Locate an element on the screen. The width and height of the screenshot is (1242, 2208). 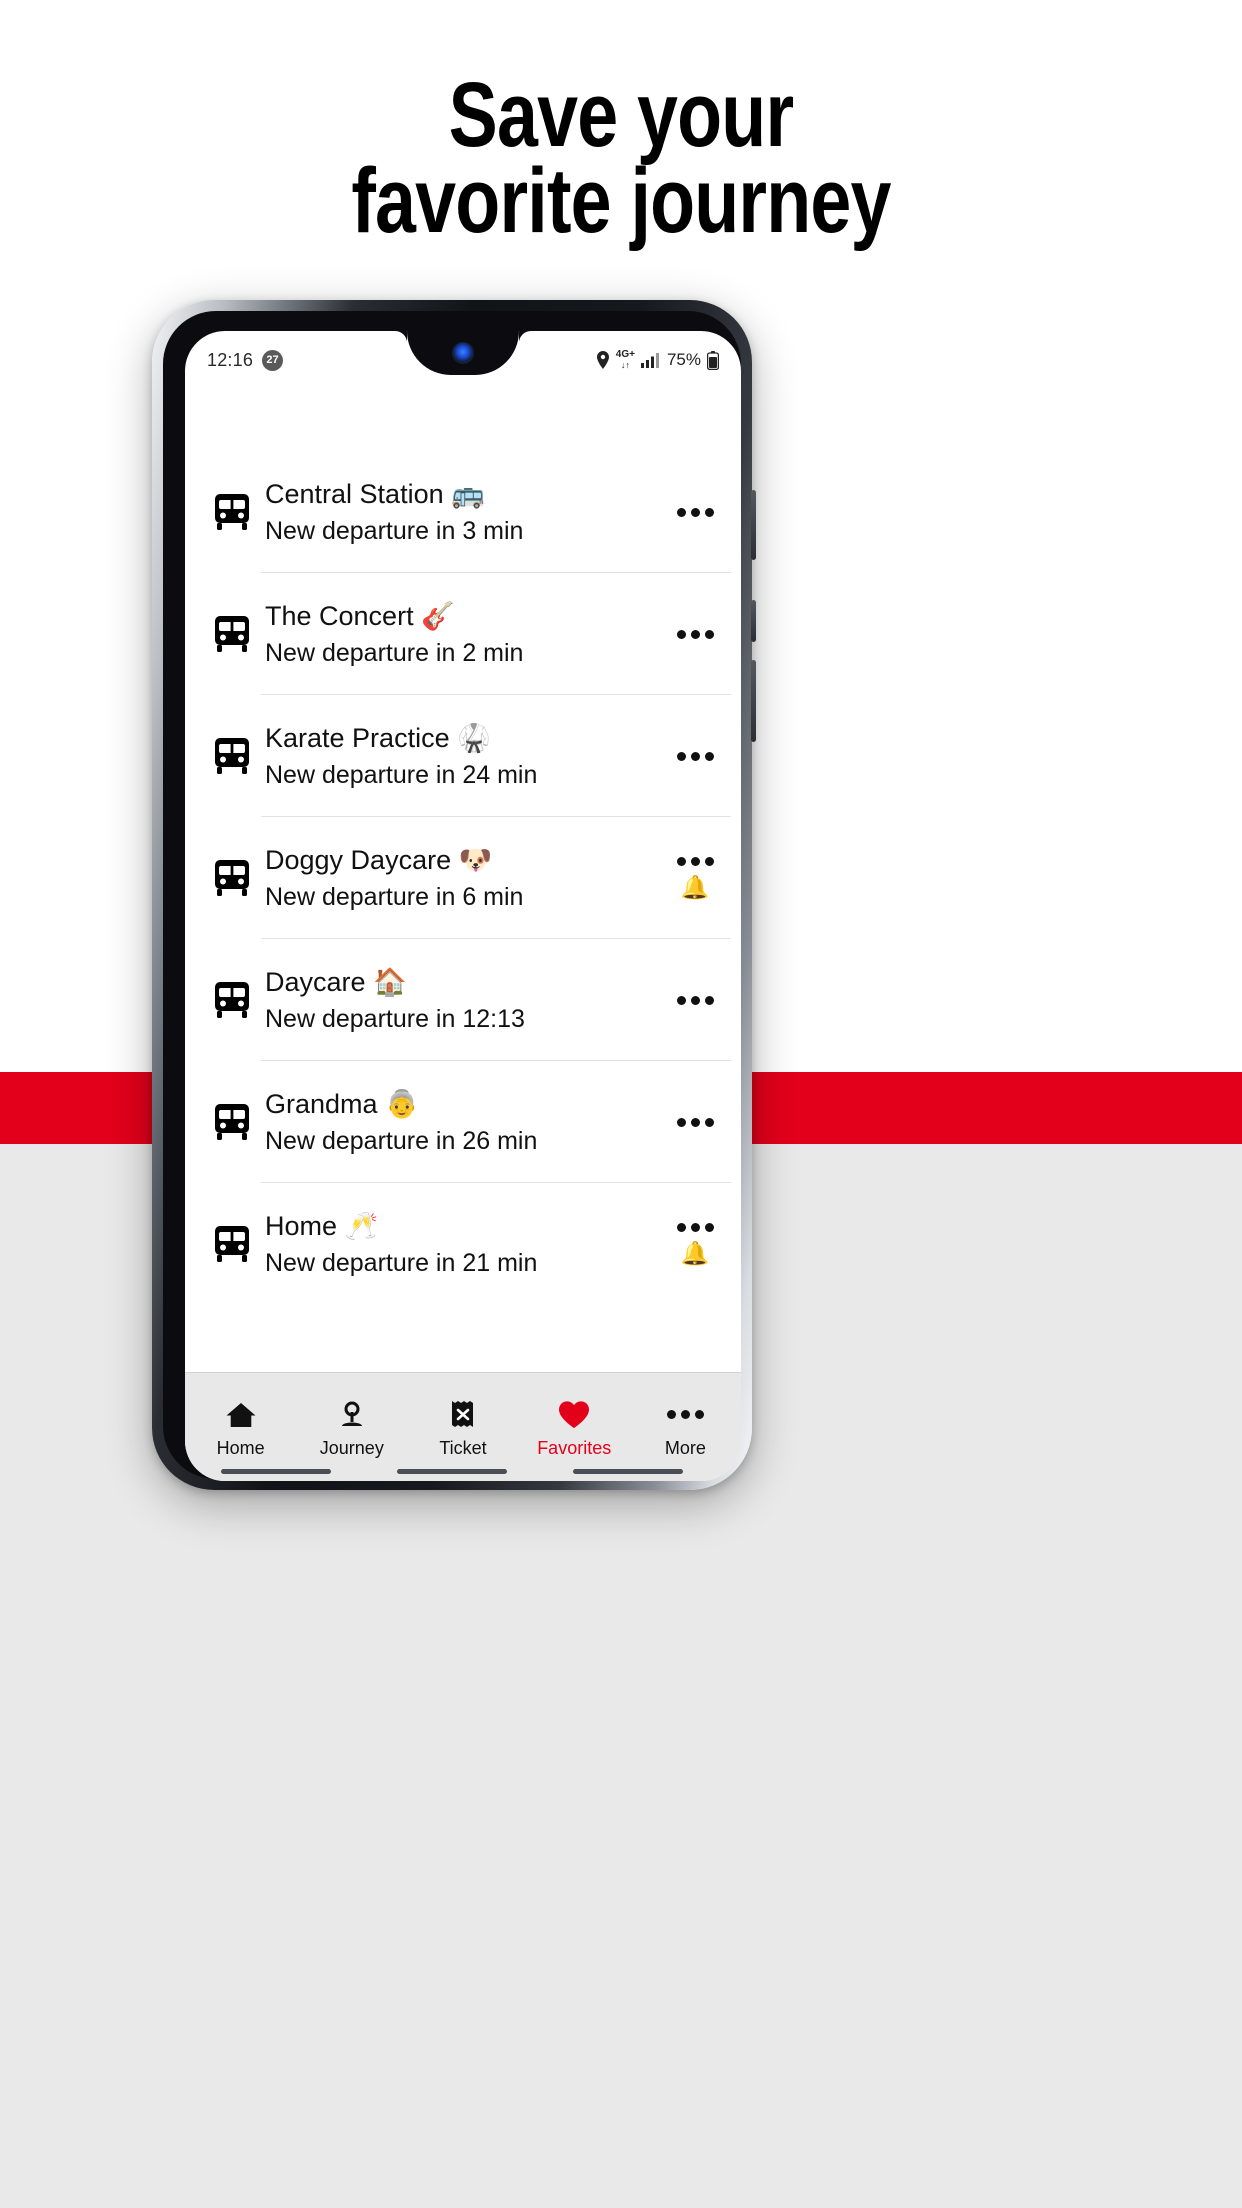
signal-bars-icon is located at coordinates (649, 360).